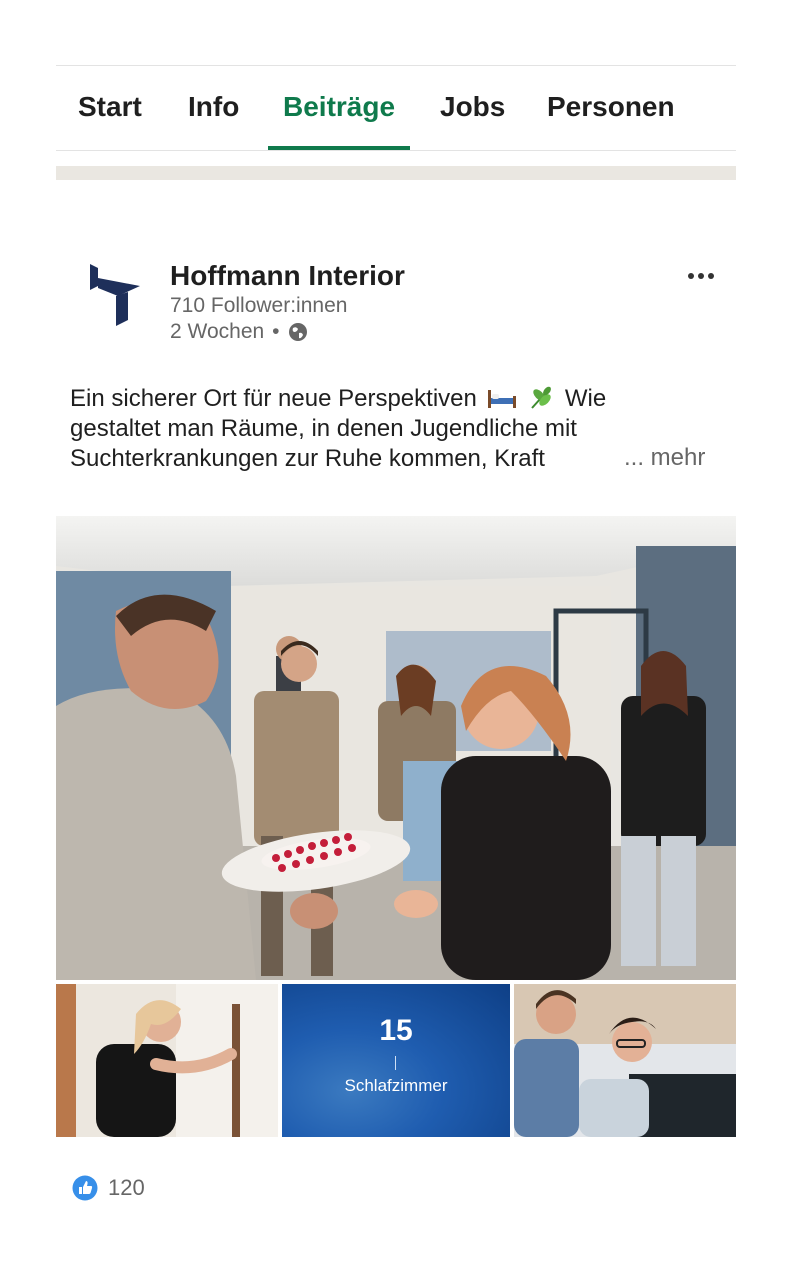  Describe the element at coordinates (701, 276) in the screenshot. I see `more-options-icon` at that location.